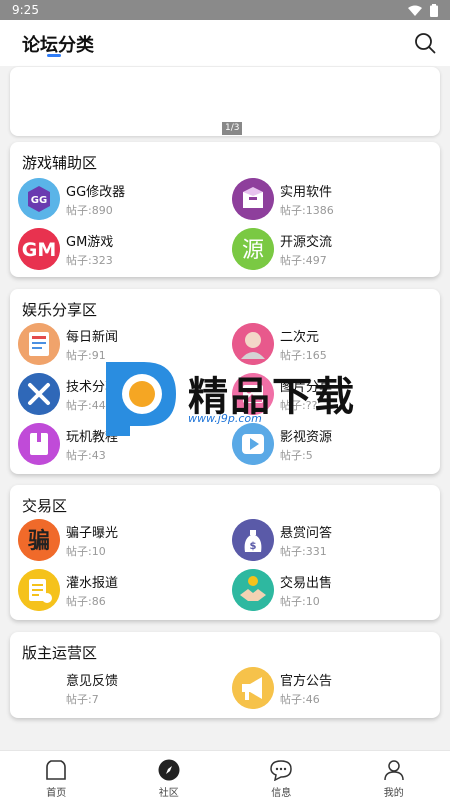 This screenshot has height=800, width=450. Describe the element at coordinates (92, 583) in the screenshot. I see `forum-item-name: 灌水报道` at that location.